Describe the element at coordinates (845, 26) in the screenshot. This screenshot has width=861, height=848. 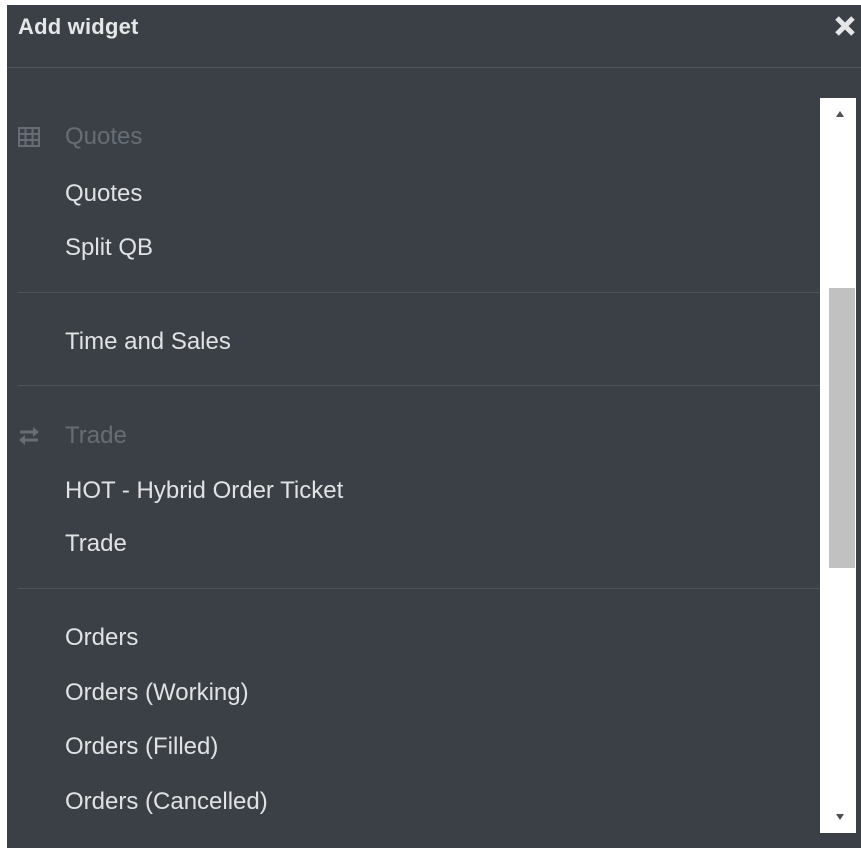
I see `close-icon` at that location.